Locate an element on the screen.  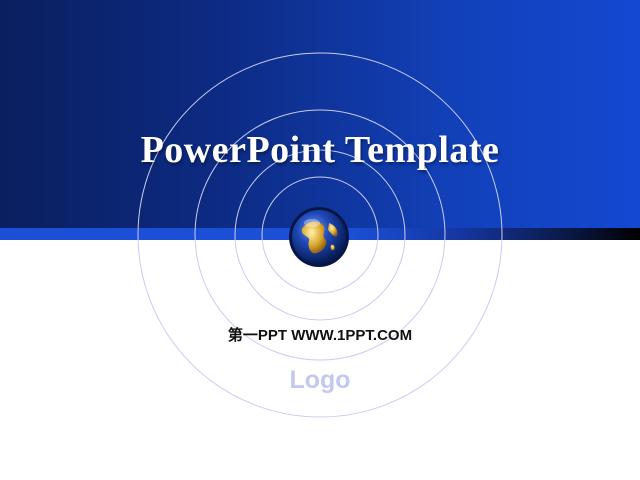
slide-title: PowerPoint Template is located at coordinates (320, 150).